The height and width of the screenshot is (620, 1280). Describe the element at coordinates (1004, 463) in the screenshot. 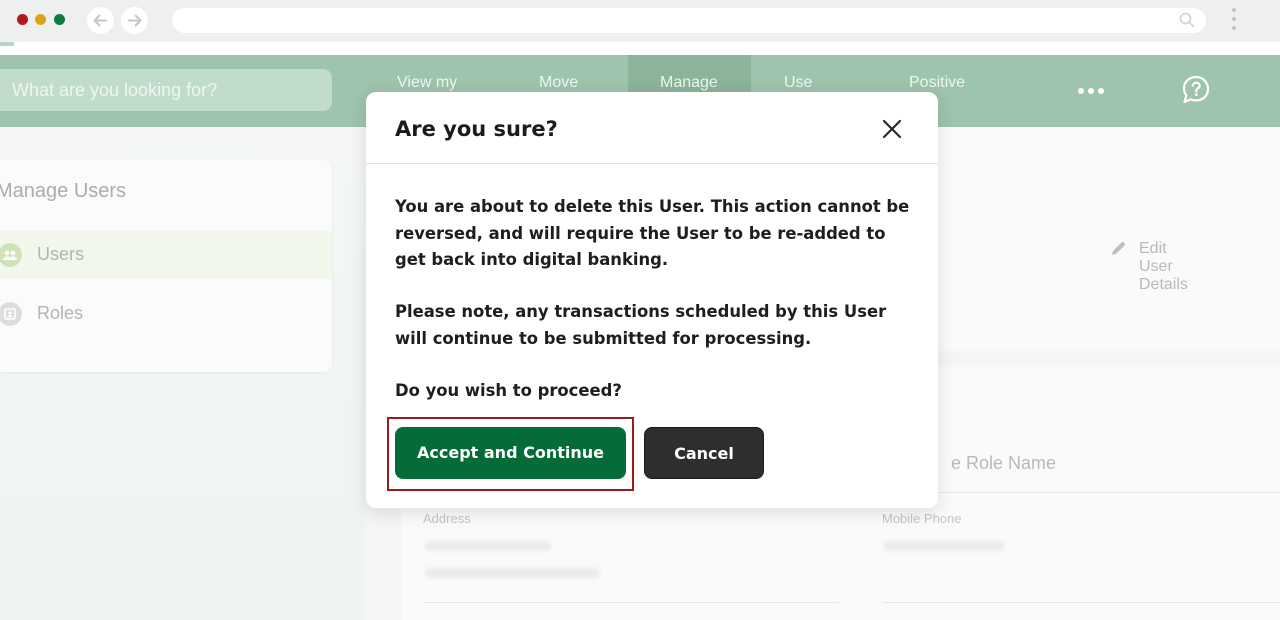

I see `role-name-label: e Role Name` at that location.